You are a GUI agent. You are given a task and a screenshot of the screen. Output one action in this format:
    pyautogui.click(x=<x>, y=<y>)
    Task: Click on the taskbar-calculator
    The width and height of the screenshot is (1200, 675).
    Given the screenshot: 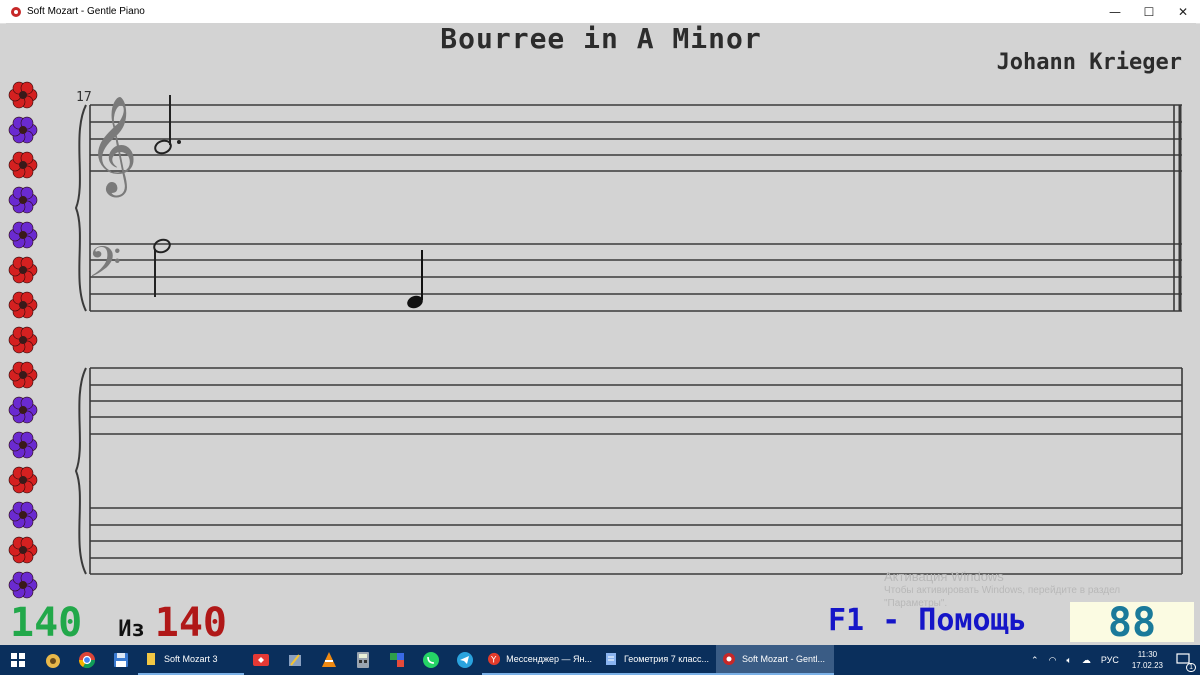 What is the action you would take?
    pyautogui.click(x=363, y=660)
    